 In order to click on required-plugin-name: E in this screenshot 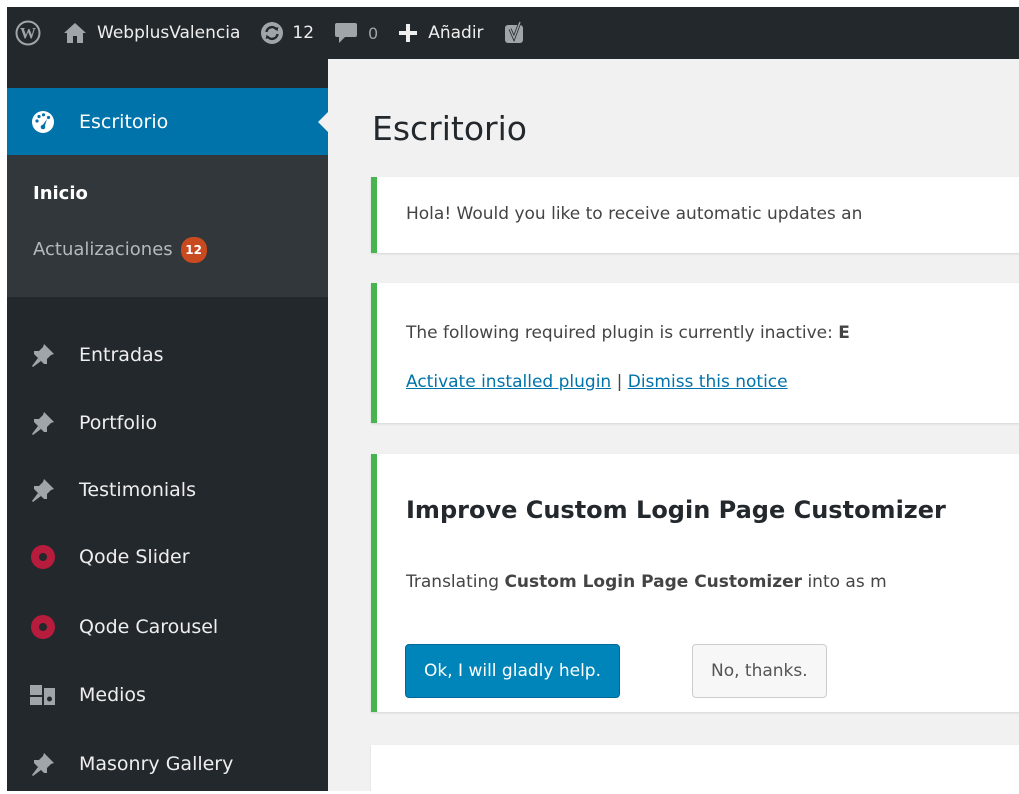, I will do `click(844, 333)`.